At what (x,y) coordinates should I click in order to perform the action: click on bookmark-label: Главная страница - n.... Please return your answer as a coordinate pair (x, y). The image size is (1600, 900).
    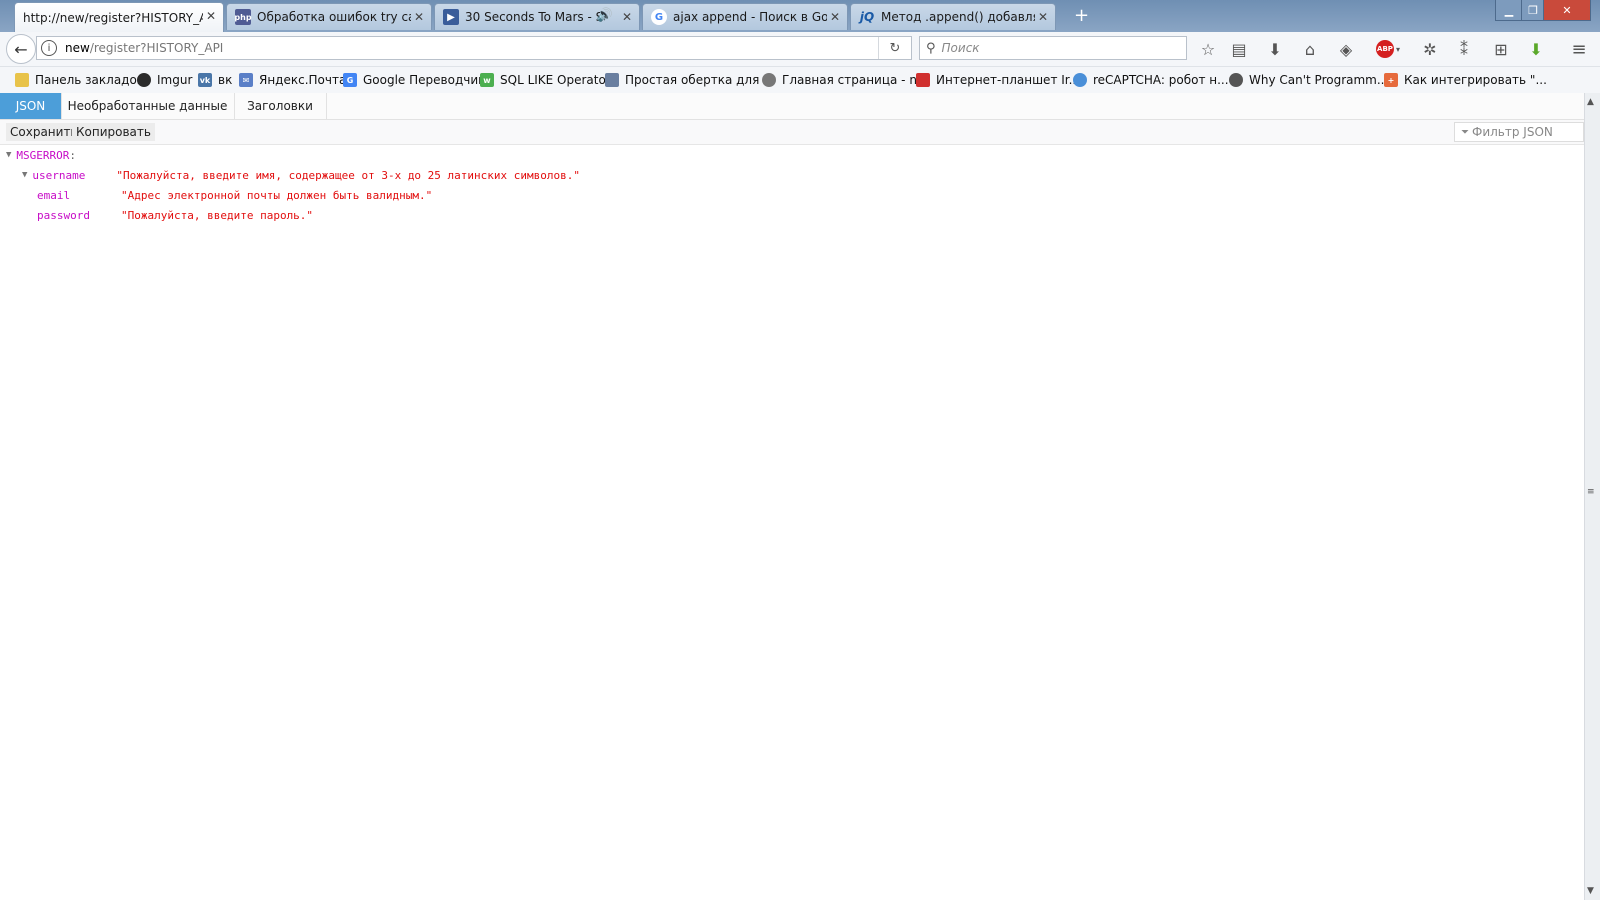
    Looking at the image, I should click on (855, 80).